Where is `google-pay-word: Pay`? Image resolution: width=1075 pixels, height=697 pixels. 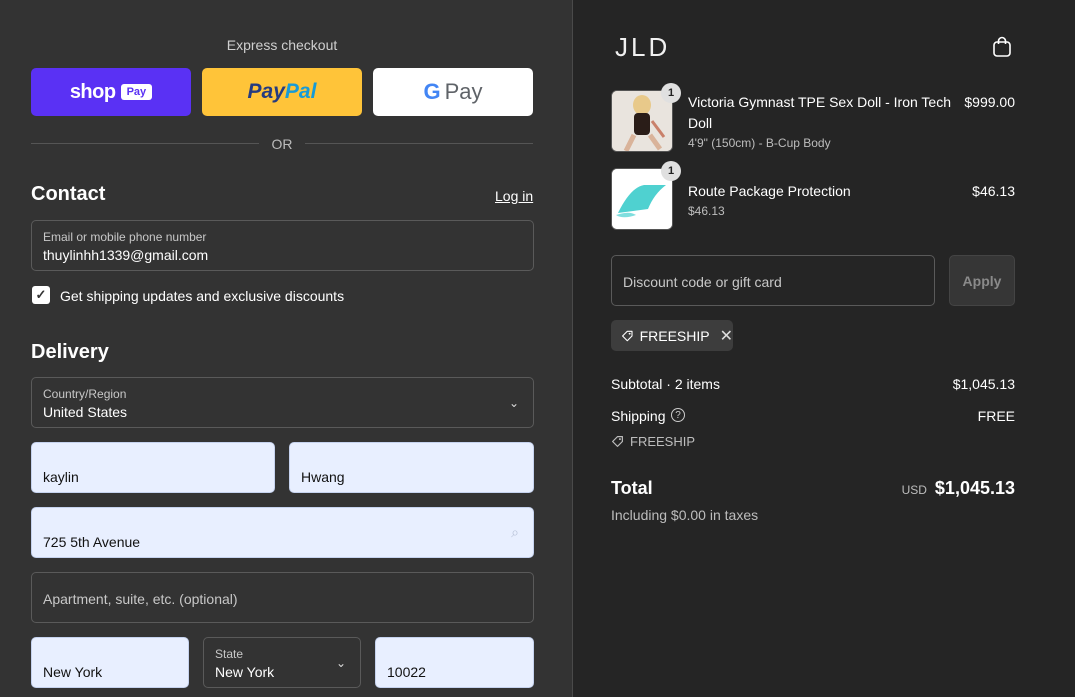
google-pay-word: Pay is located at coordinates (463, 91).